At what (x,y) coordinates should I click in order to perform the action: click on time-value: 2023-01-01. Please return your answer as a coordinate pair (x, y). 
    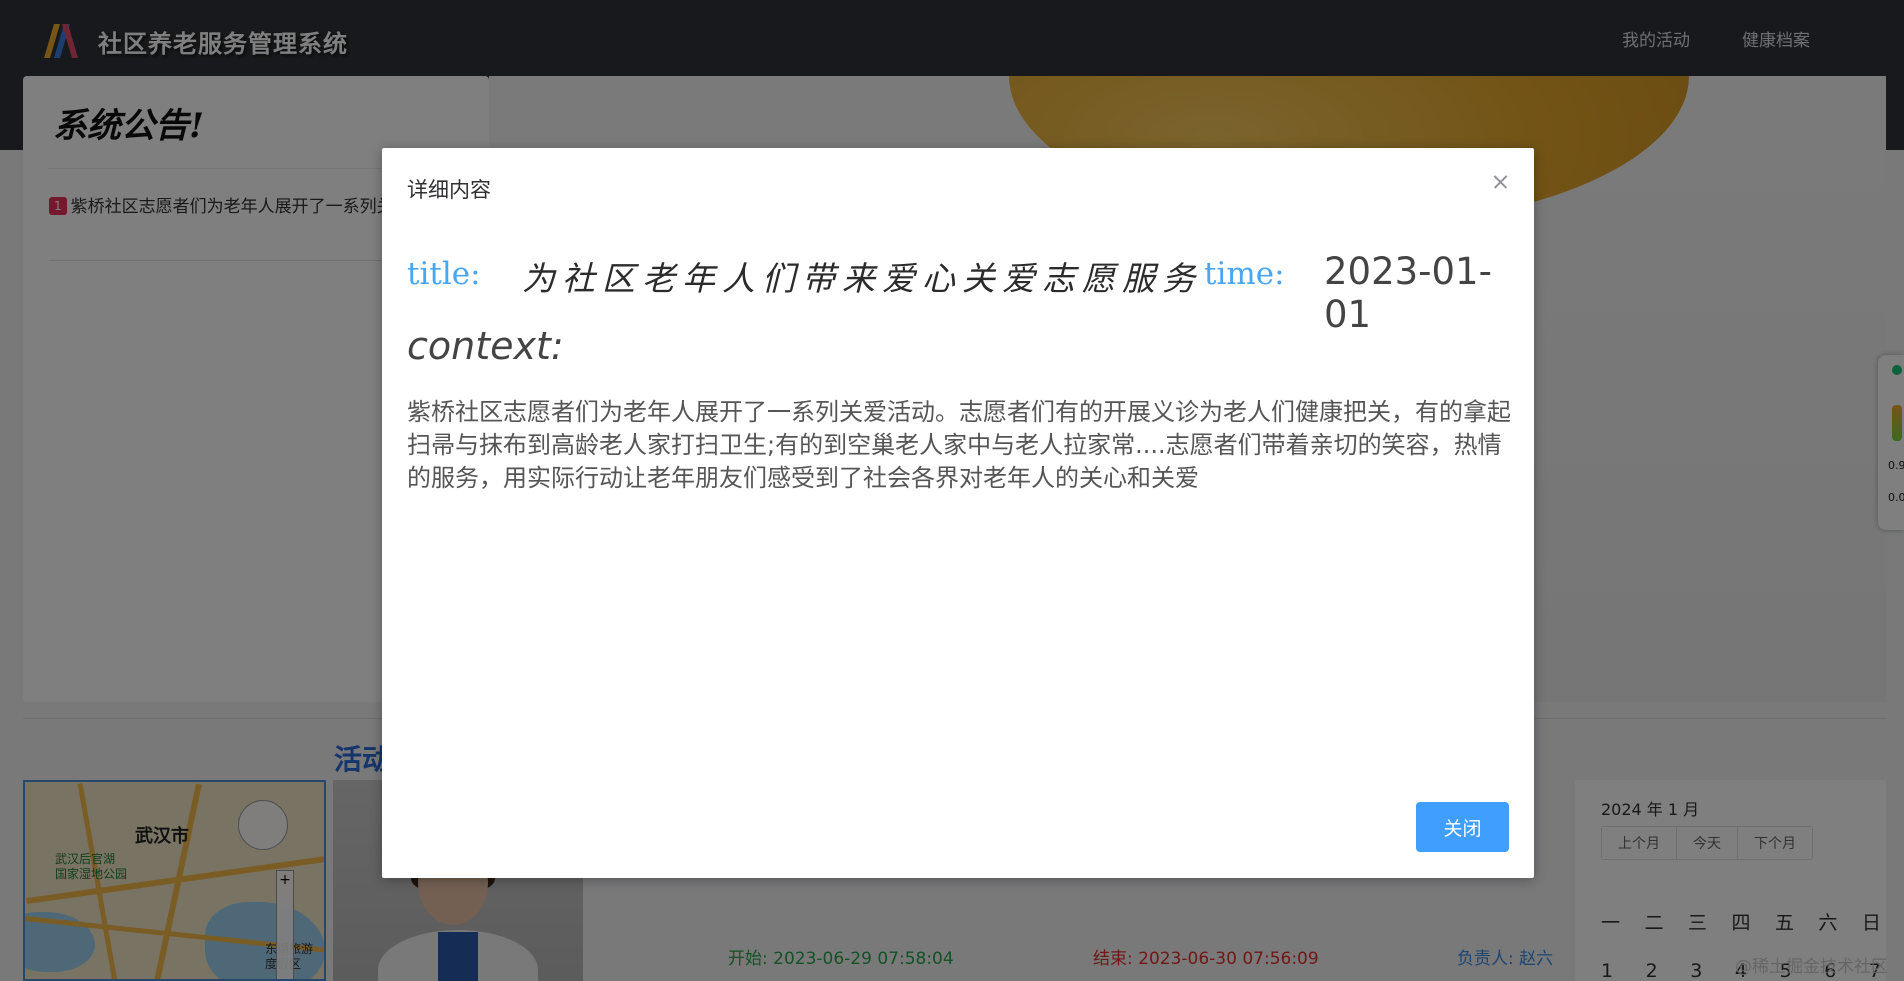
    Looking at the image, I should click on (1408, 293).